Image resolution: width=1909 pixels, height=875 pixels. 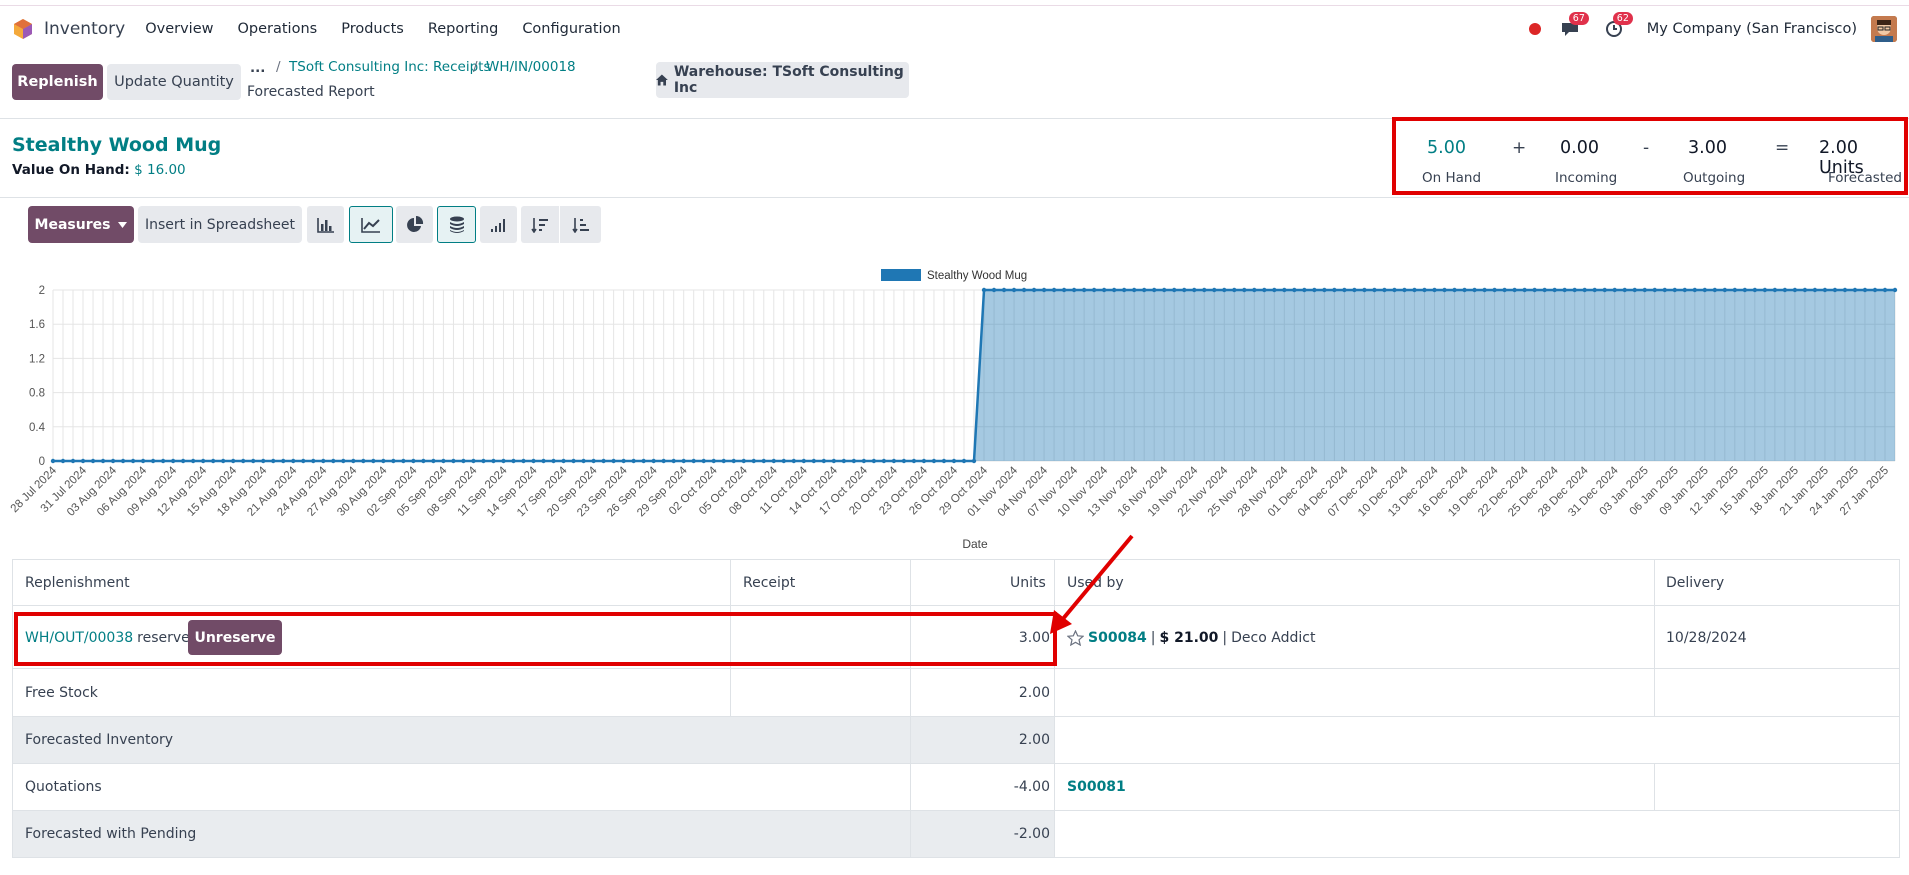 What do you see at coordinates (414, 224) in the screenshot?
I see `pie-chart-button` at bounding box center [414, 224].